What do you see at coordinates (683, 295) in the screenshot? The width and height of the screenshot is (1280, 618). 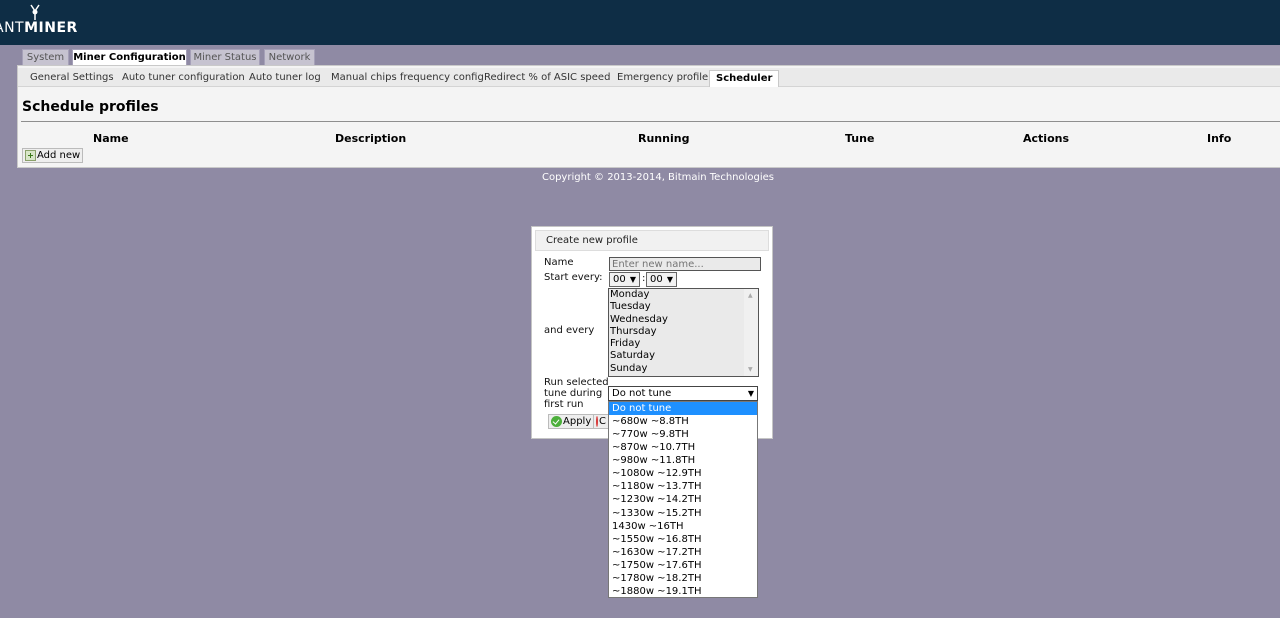 I see `day-option: Monday` at bounding box center [683, 295].